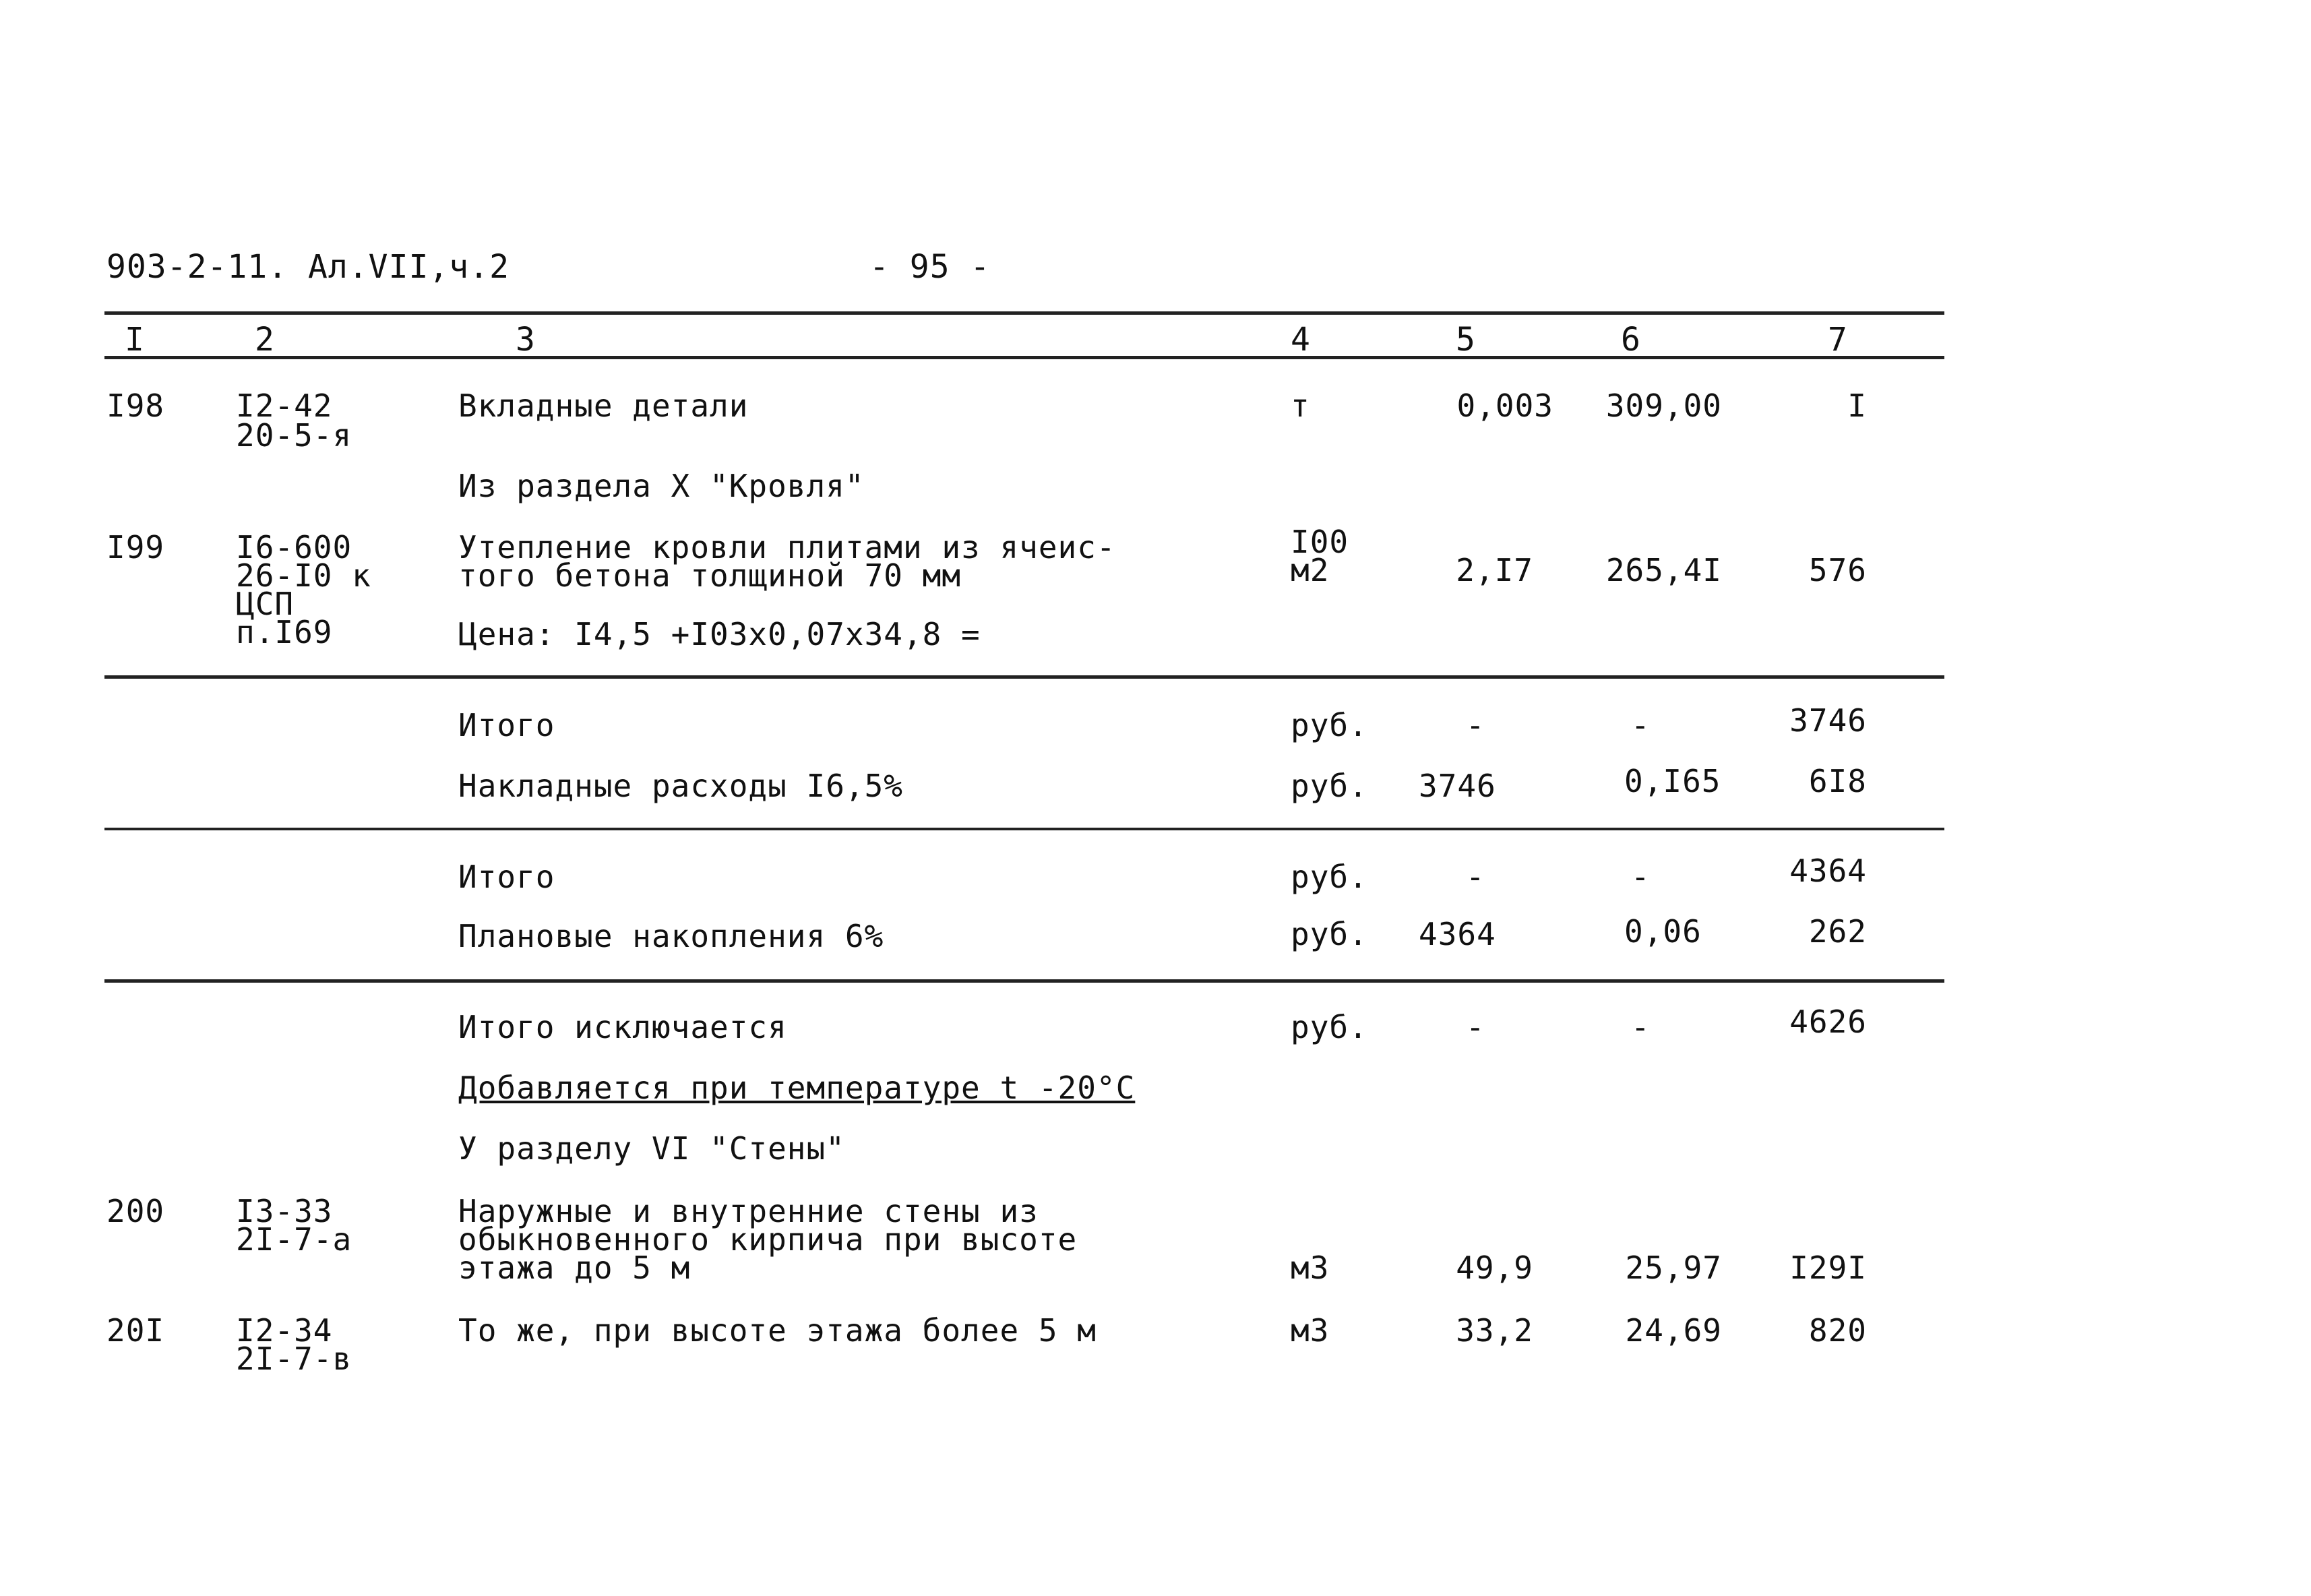 Image resolution: width=2311 pixels, height=1596 pixels. I want to click on col-header-2: 2, so click(265, 340).